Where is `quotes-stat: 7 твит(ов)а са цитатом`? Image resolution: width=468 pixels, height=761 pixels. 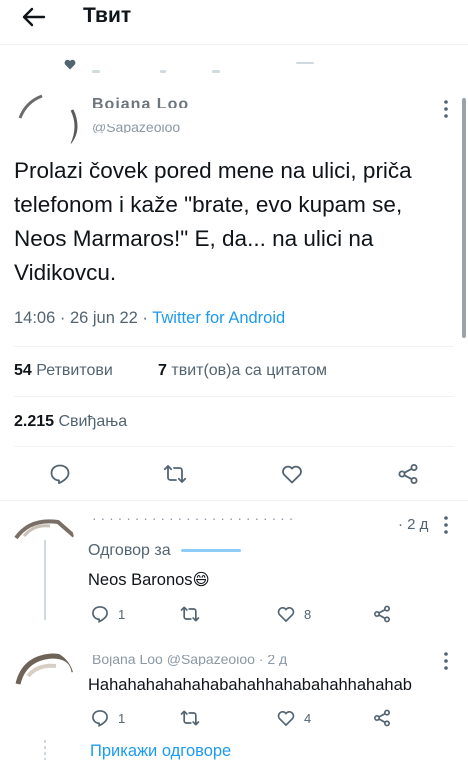
quotes-stat: 7 твит(ов)а са цитатом is located at coordinates (242, 371).